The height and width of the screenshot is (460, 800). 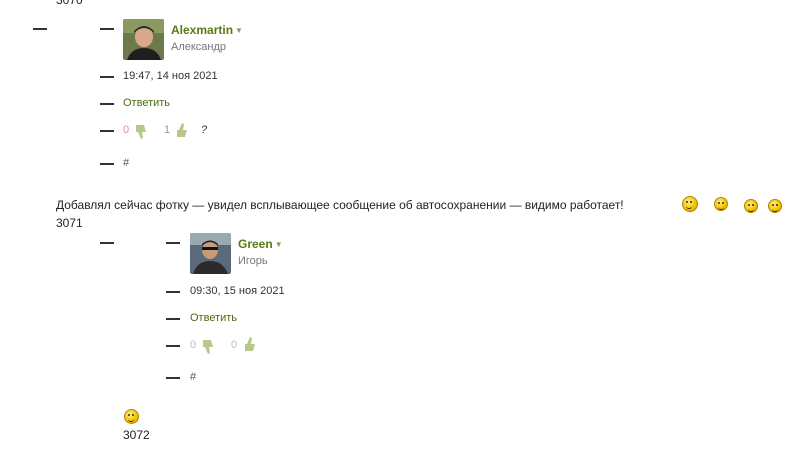 What do you see at coordinates (167, 130) in the screenshot?
I see `vote-up-count: 1` at bounding box center [167, 130].